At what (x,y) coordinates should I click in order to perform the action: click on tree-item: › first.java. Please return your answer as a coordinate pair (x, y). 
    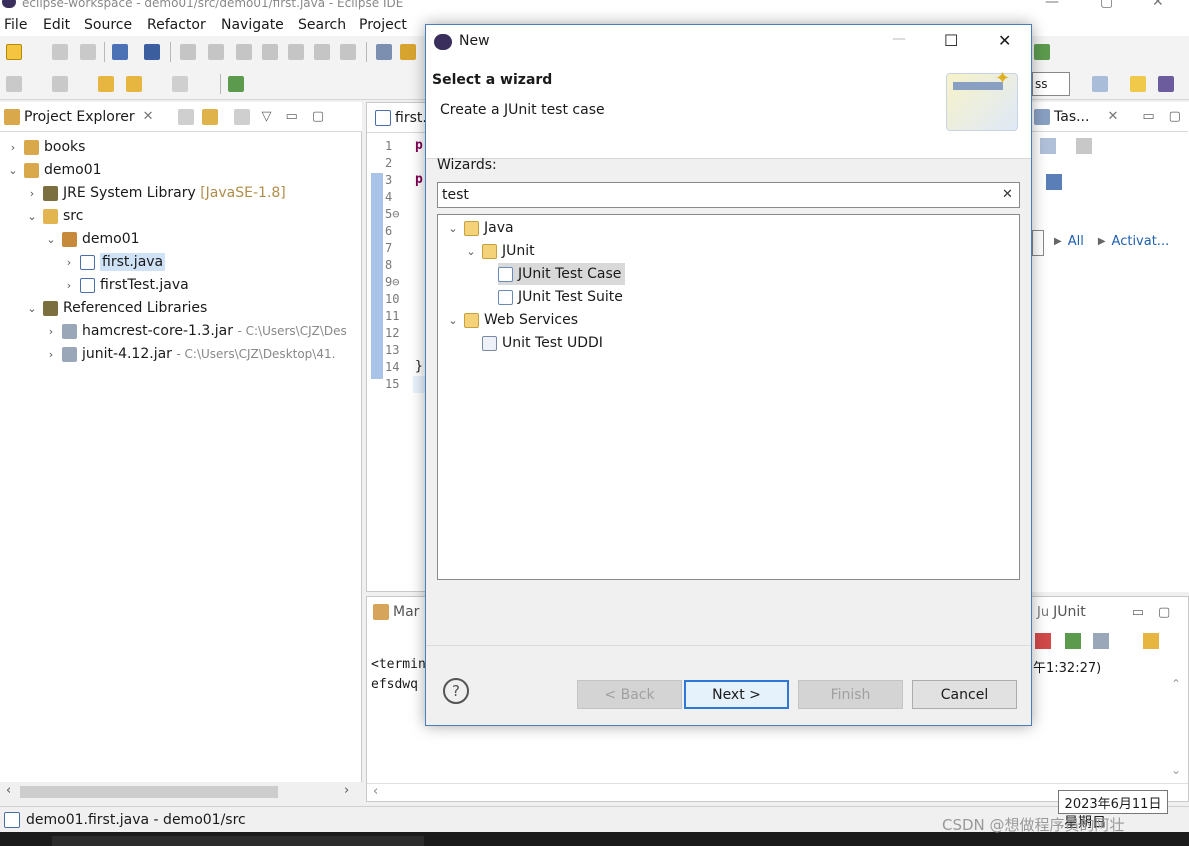
    Looking at the image, I should click on (114, 262).